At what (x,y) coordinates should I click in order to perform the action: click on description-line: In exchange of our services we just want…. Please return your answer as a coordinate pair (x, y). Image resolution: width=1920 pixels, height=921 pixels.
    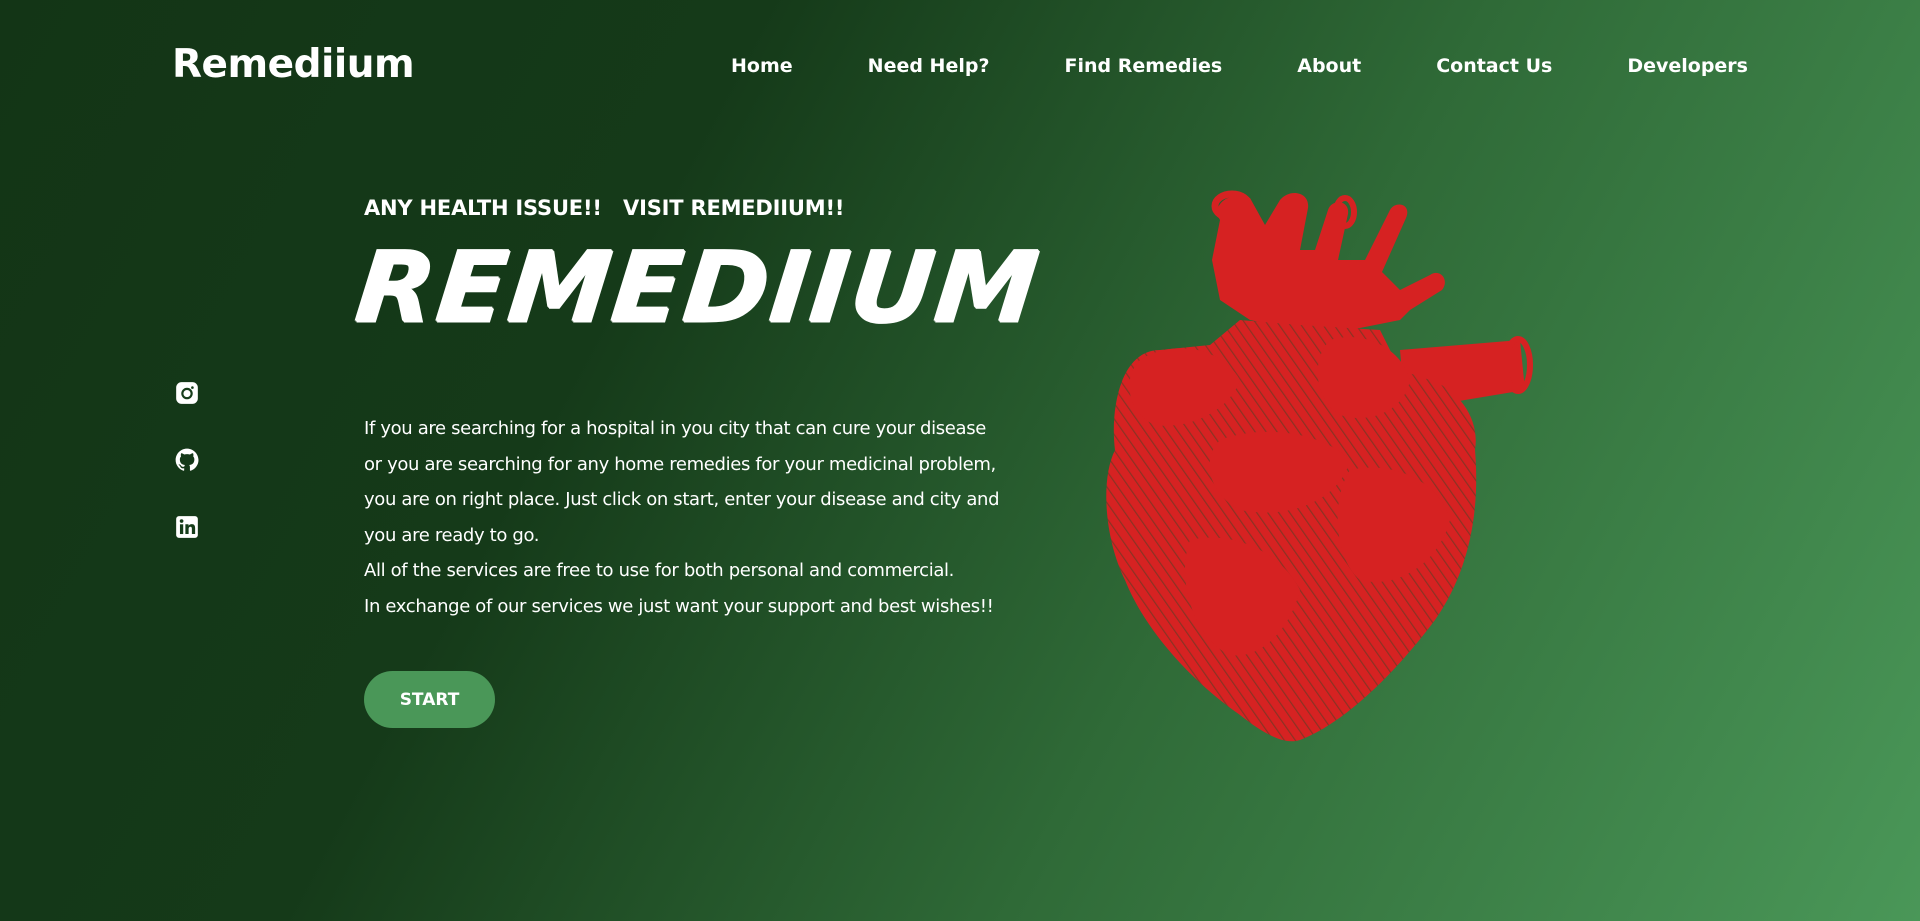
    Looking at the image, I should click on (679, 606).